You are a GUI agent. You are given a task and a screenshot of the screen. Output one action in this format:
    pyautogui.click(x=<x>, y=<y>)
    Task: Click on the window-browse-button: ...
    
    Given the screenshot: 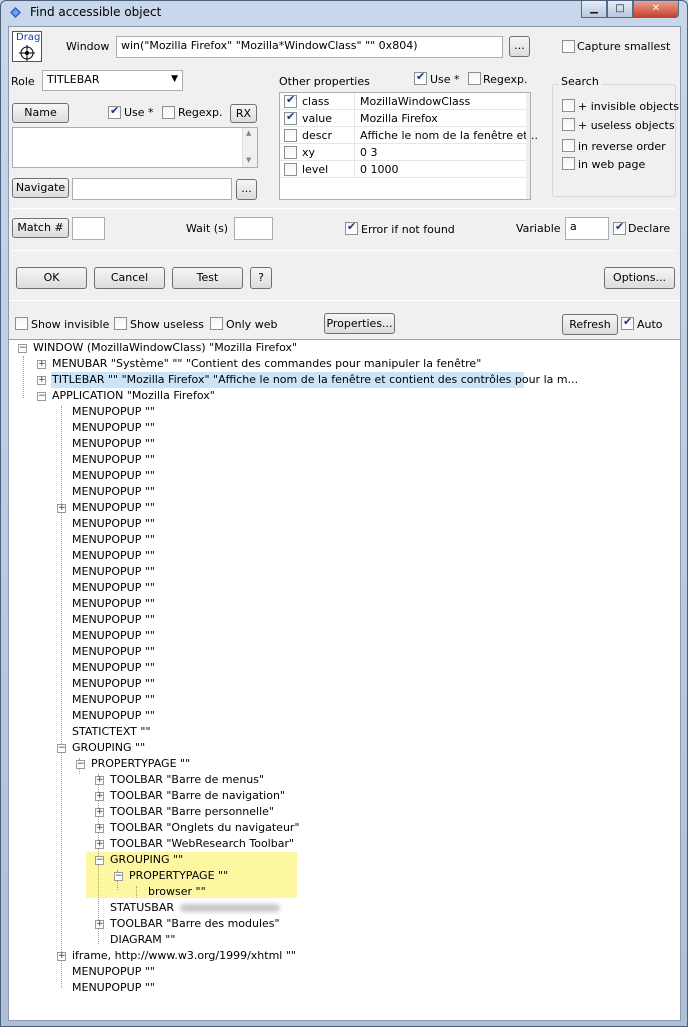 What is the action you would take?
    pyautogui.click(x=519, y=46)
    